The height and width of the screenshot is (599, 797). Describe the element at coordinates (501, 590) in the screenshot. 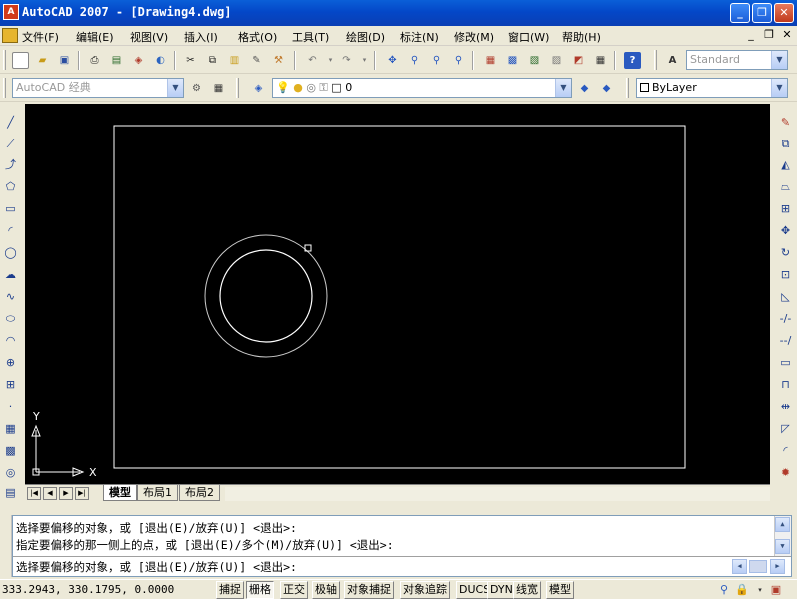

I see `dyn-toggle: DYN` at that location.